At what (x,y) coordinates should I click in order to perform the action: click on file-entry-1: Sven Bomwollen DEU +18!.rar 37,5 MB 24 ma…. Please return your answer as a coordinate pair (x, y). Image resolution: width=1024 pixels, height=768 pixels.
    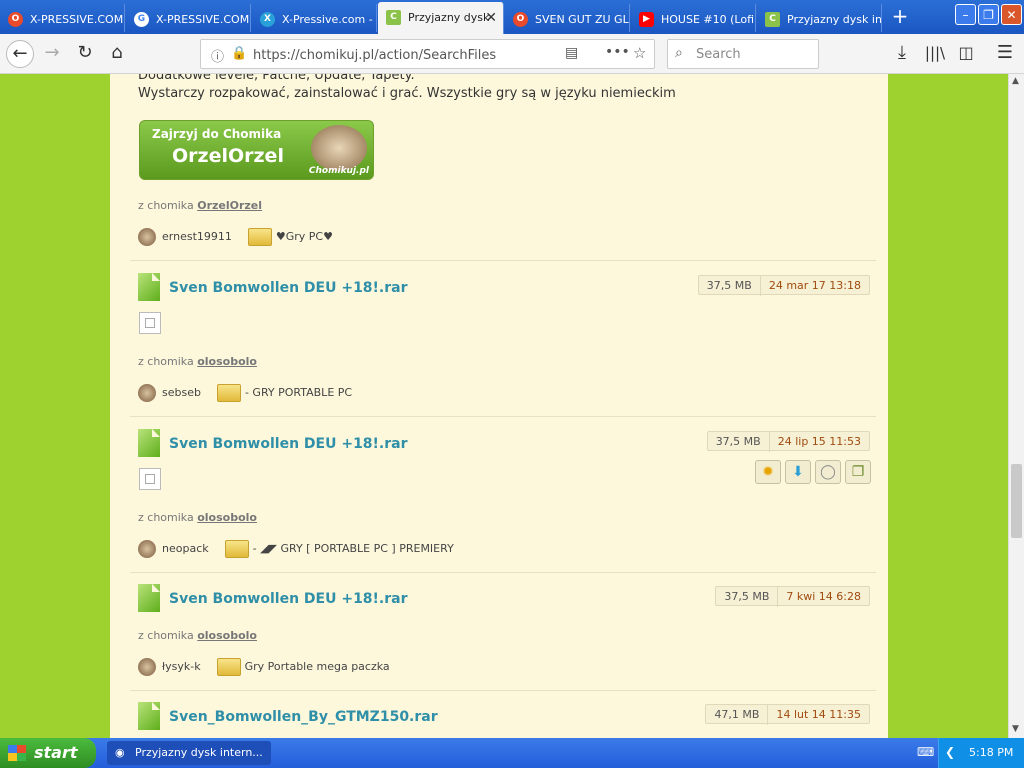
    Looking at the image, I should click on (503, 338).